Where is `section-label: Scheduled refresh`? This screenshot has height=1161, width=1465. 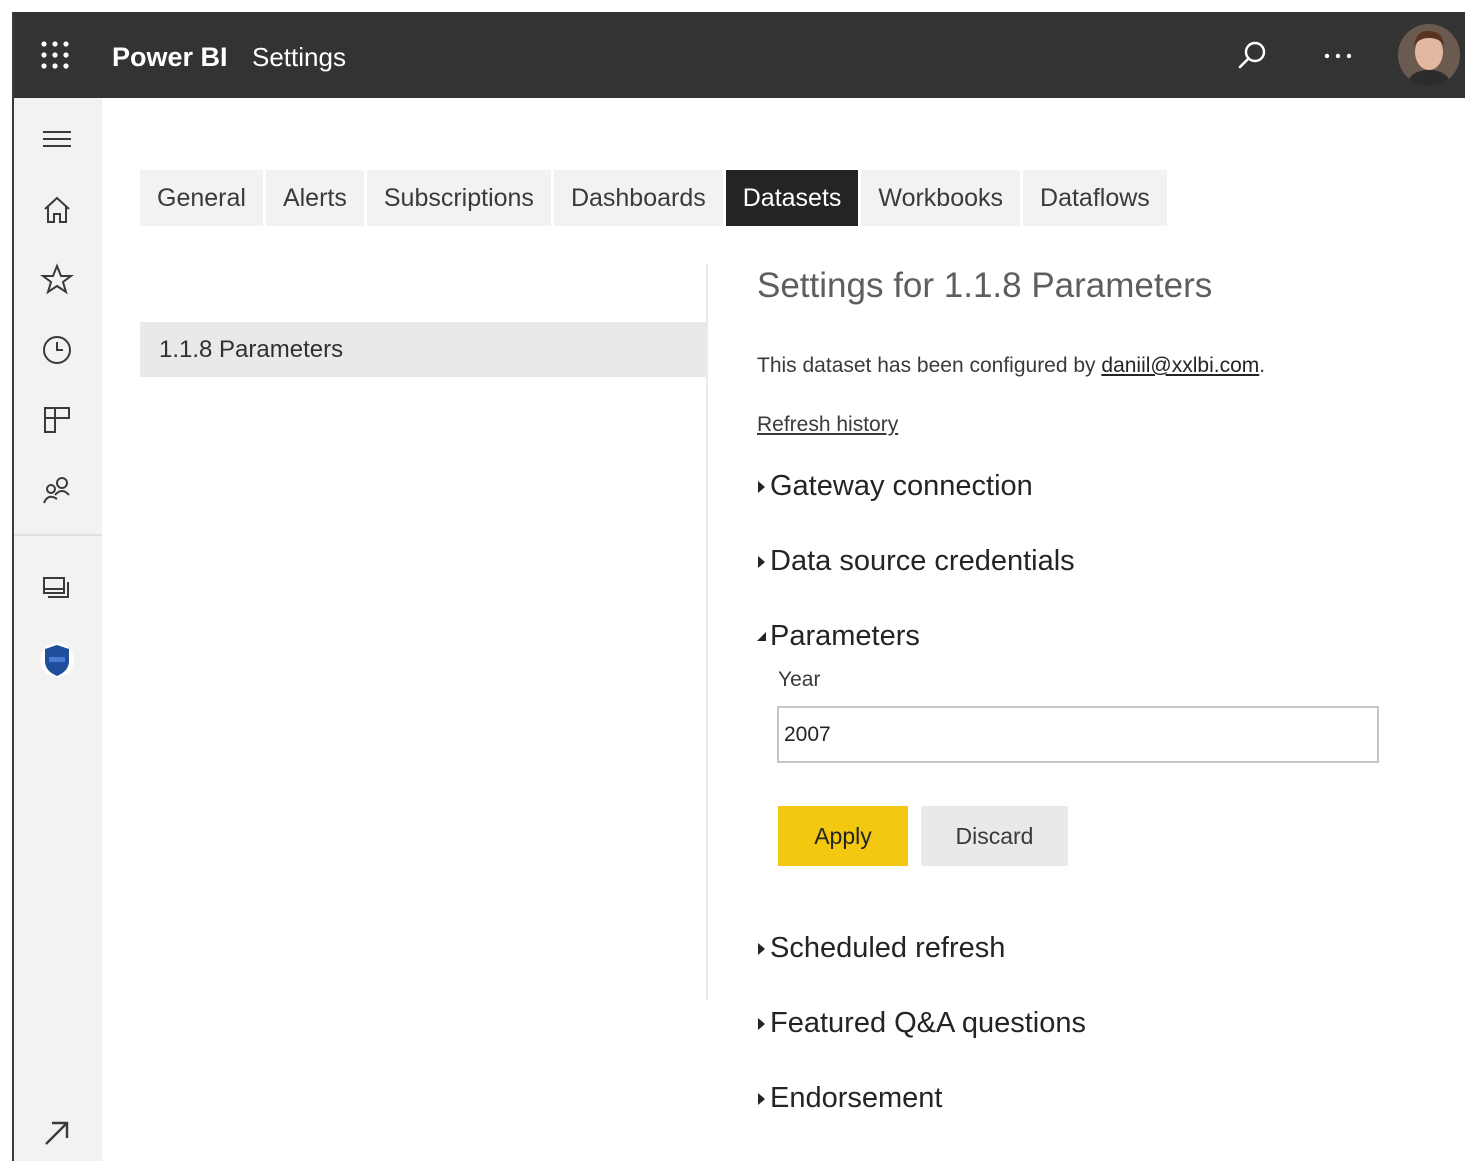 section-label: Scheduled refresh is located at coordinates (888, 948).